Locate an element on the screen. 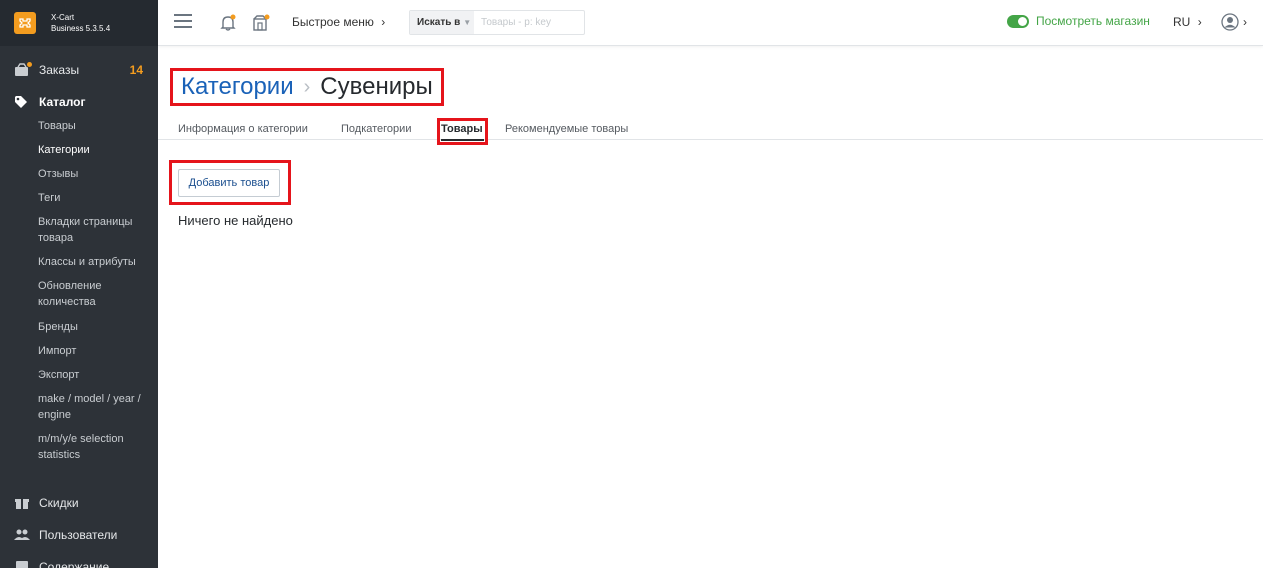 Image resolution: width=1263 pixels, height=568 pixels. breadcrumb: Категории › Сувениры is located at coordinates (307, 87).